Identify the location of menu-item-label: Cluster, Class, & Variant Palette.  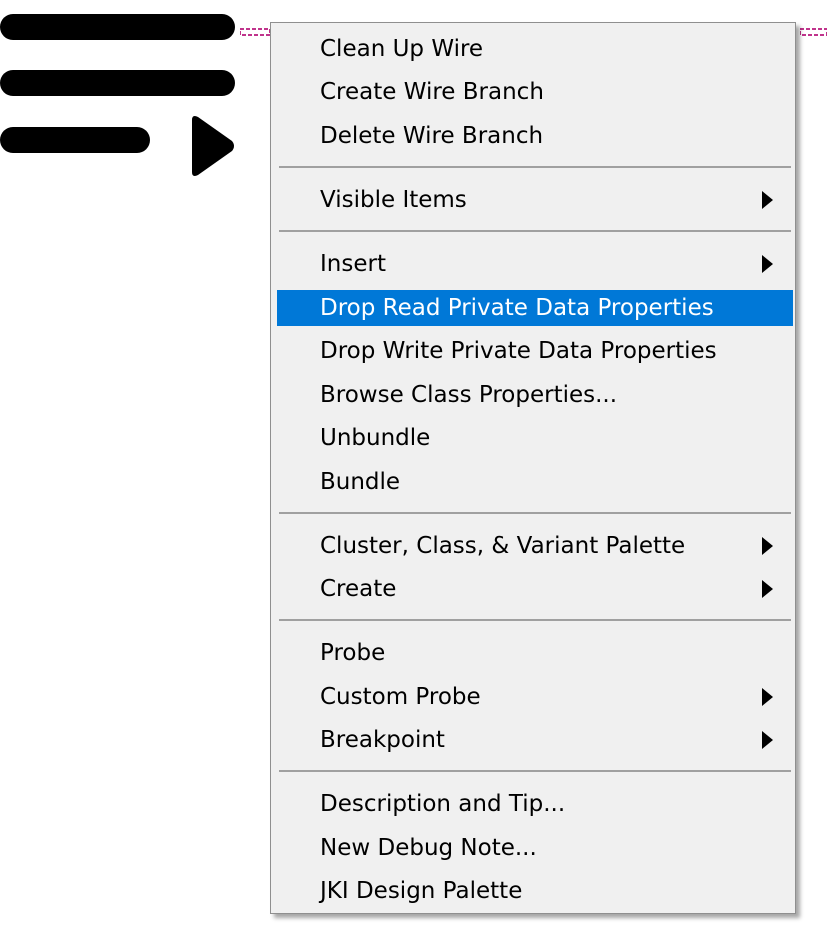
(503, 546).